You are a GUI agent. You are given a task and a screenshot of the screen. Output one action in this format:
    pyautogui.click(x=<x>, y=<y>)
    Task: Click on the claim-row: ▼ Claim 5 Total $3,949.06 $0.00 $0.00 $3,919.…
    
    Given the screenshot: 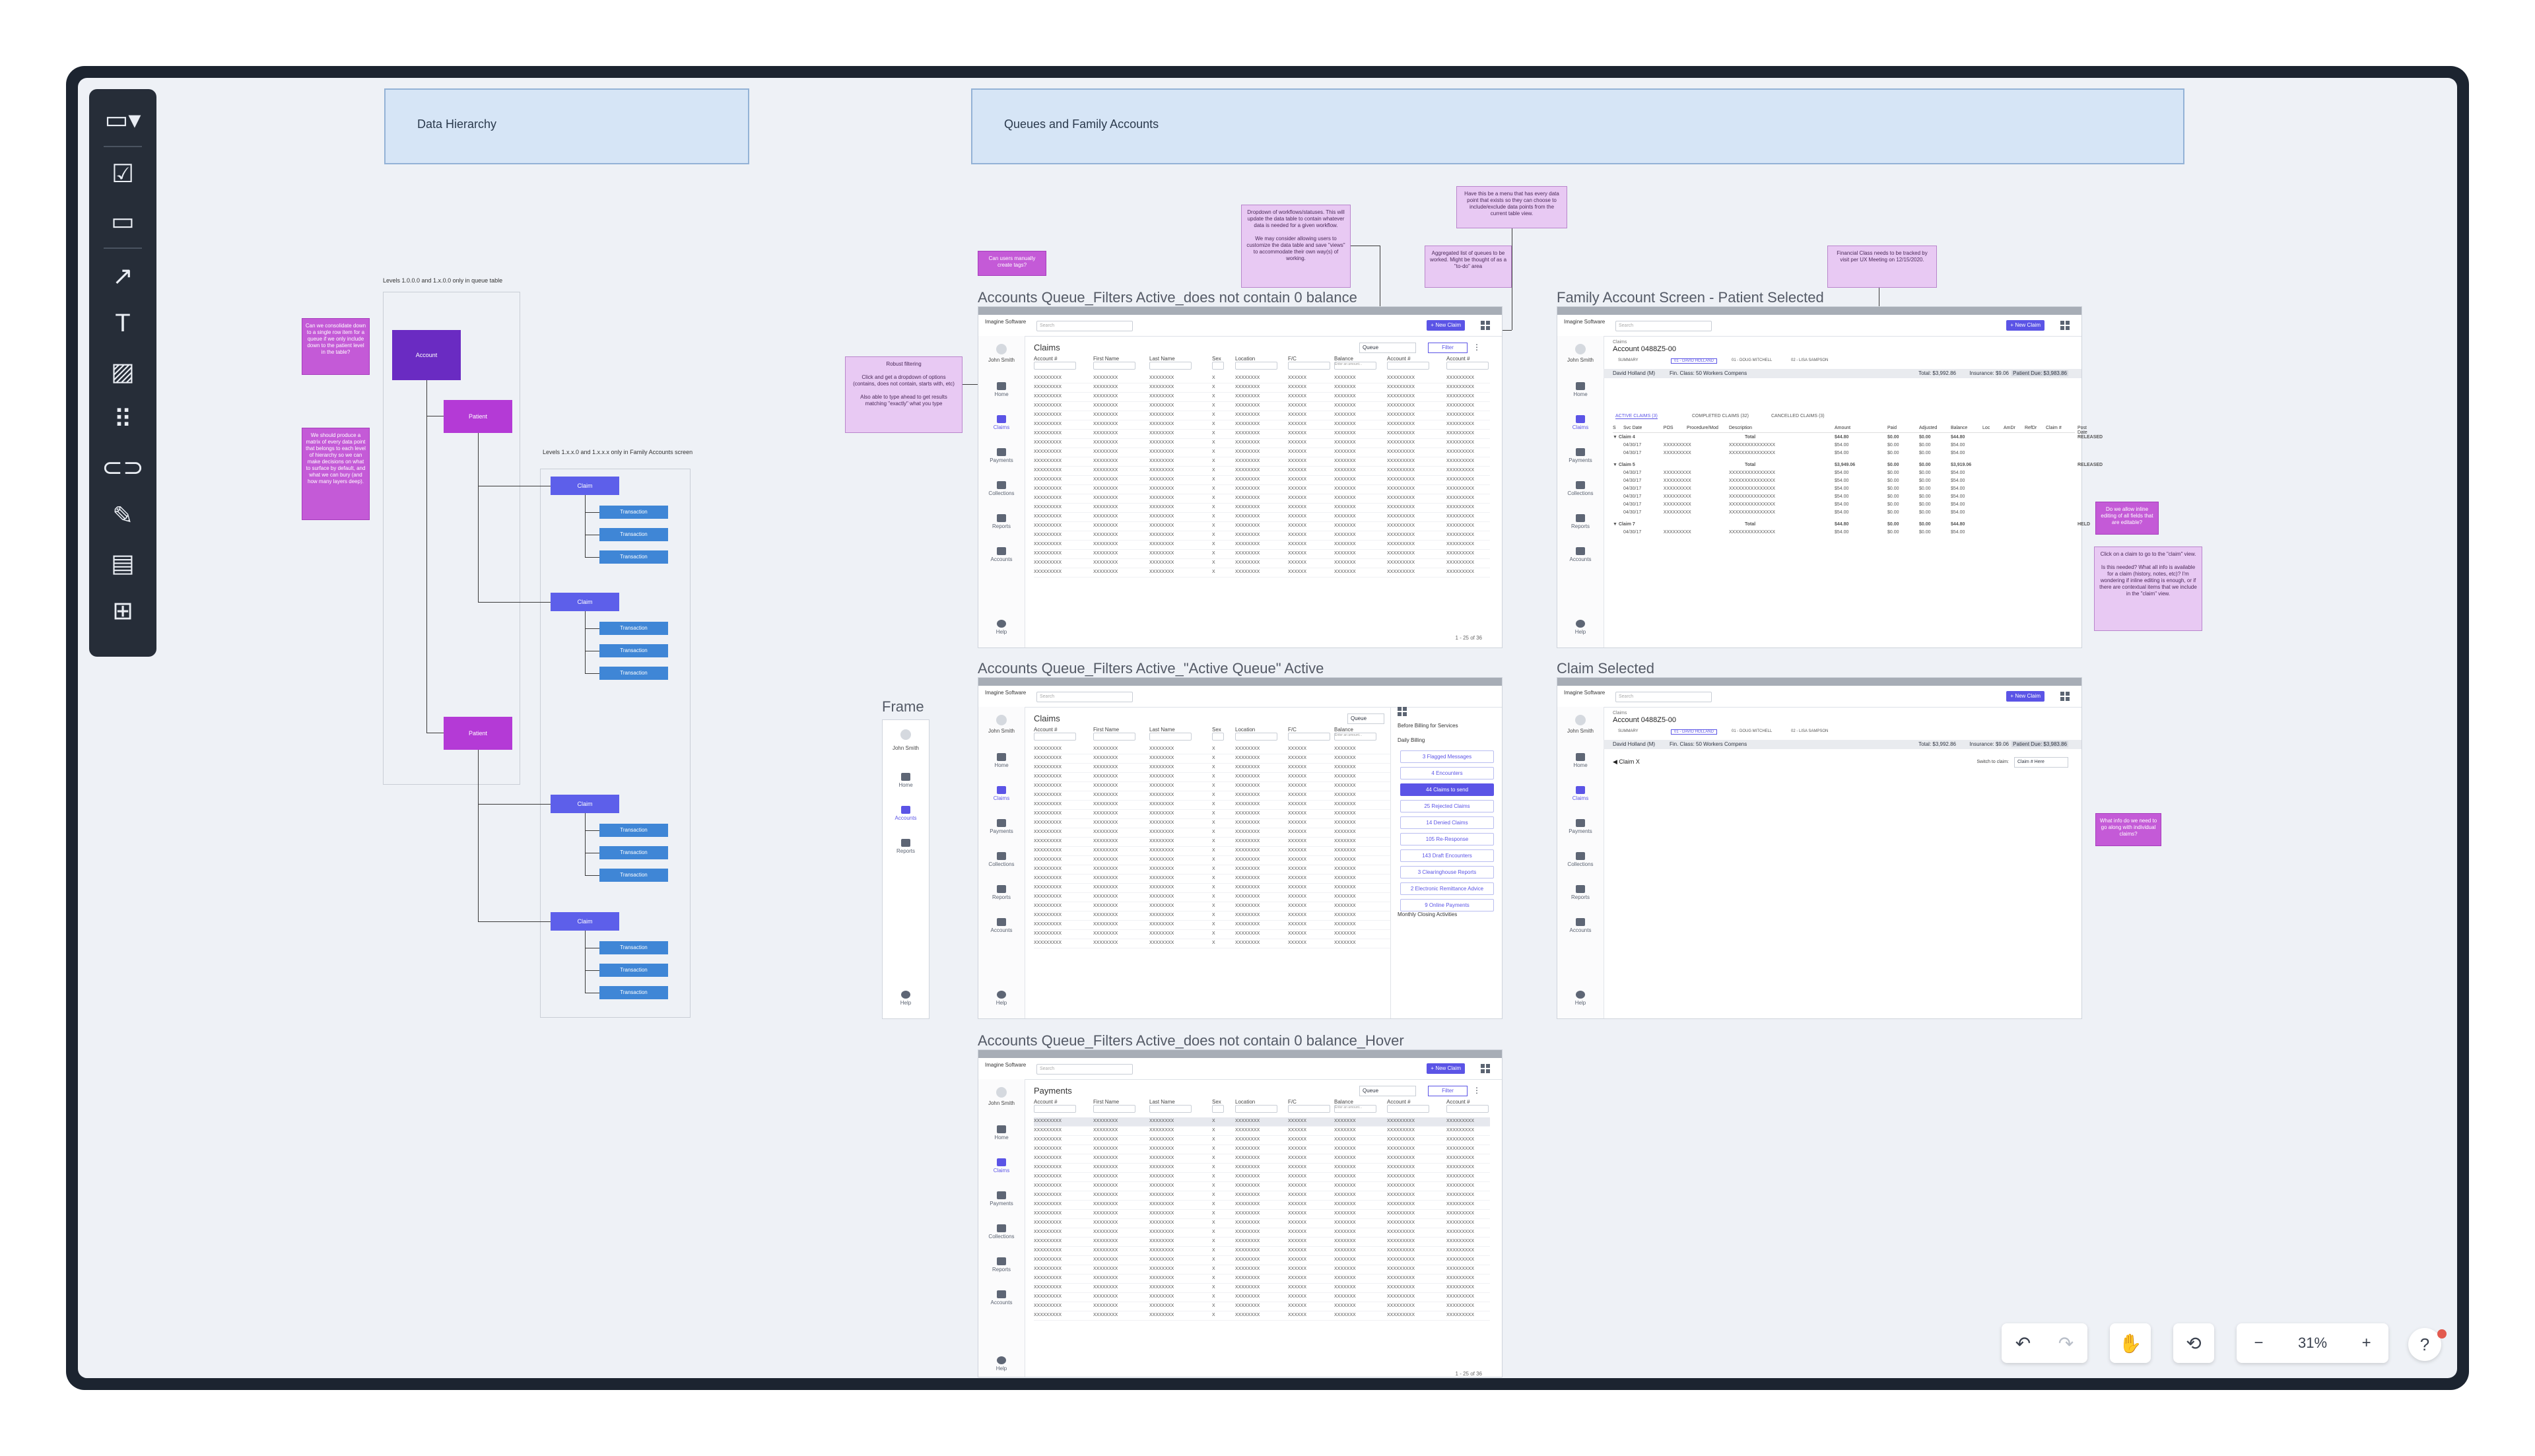 What is the action you would take?
    pyautogui.click(x=1858, y=465)
    